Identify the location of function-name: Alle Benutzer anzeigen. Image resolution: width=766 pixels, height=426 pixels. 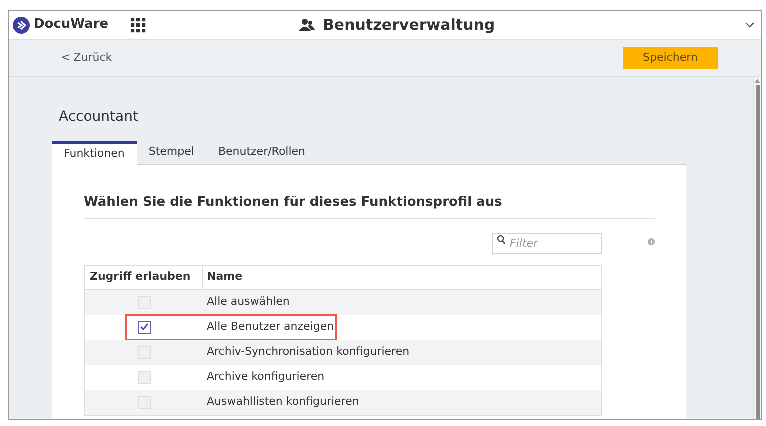
(271, 326).